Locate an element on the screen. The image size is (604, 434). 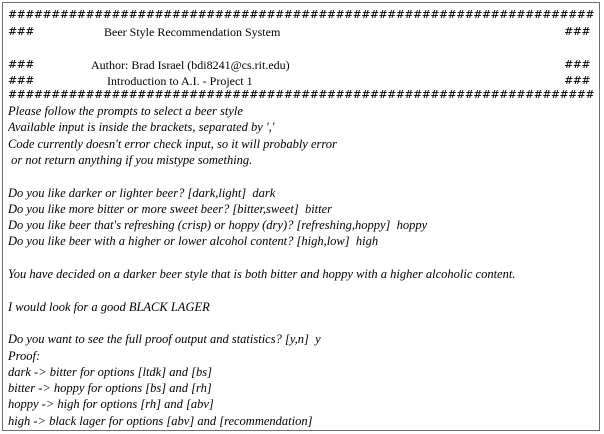
course-line: Introduction to A.I. - Project 1 is located at coordinates (180, 81).